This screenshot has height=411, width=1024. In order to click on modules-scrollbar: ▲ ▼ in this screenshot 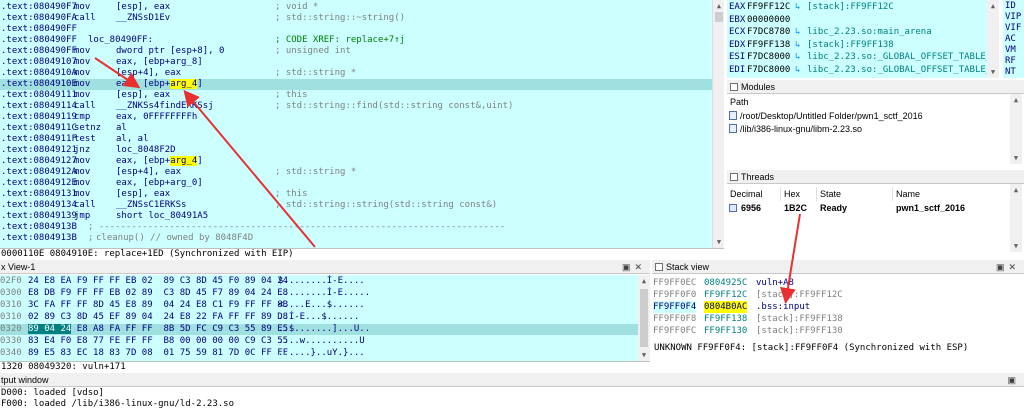, I will do `click(1016, 129)`.